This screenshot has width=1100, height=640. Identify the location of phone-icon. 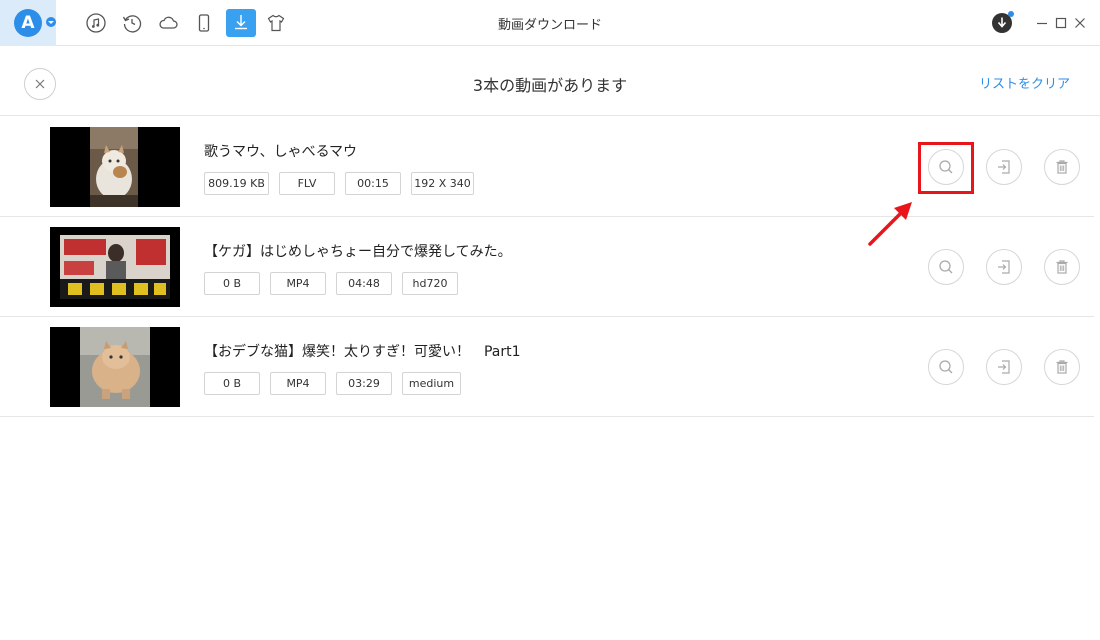
(204, 23).